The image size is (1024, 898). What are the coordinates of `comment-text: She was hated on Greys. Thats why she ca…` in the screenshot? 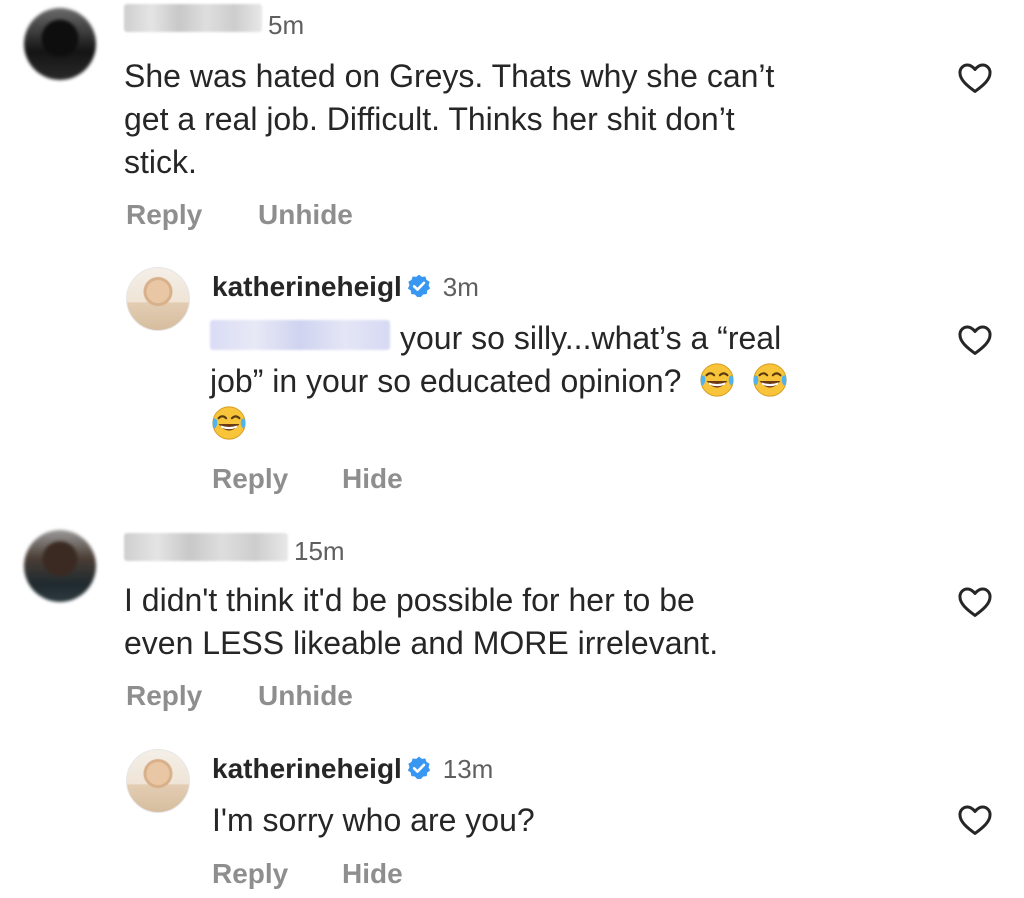 It's located at (524, 119).